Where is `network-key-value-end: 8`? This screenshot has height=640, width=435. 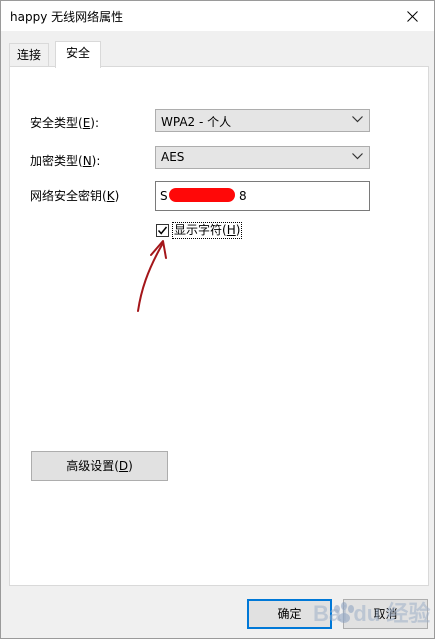
network-key-value-end: 8 is located at coordinates (243, 196).